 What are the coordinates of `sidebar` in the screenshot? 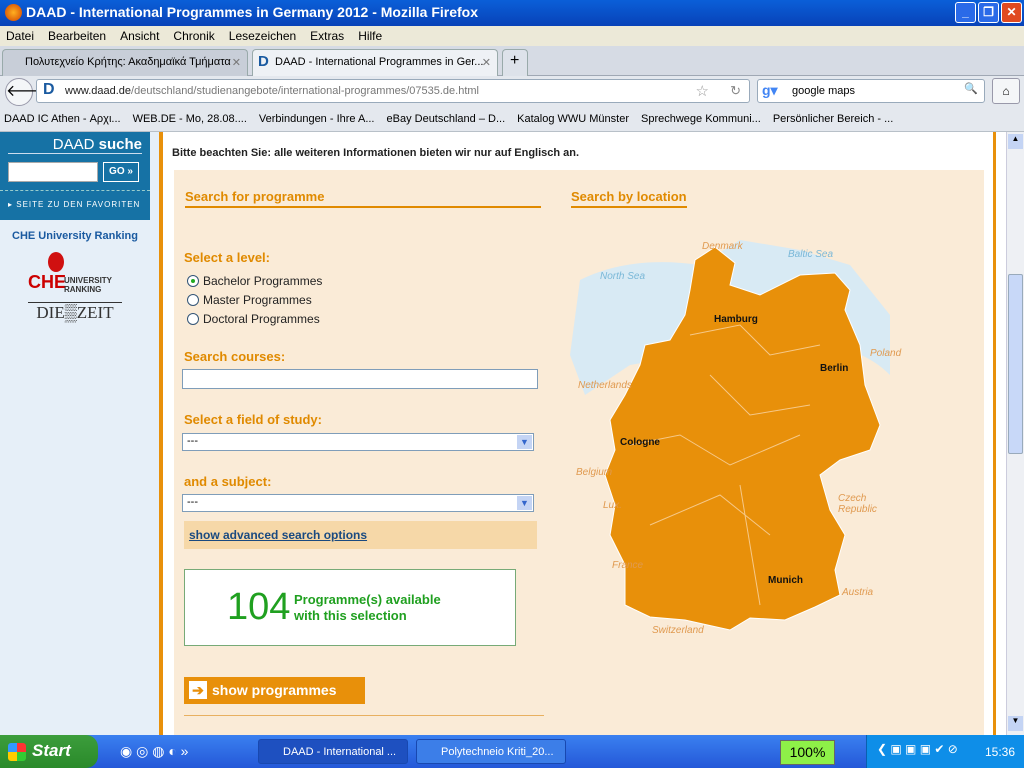 It's located at (80, 433).